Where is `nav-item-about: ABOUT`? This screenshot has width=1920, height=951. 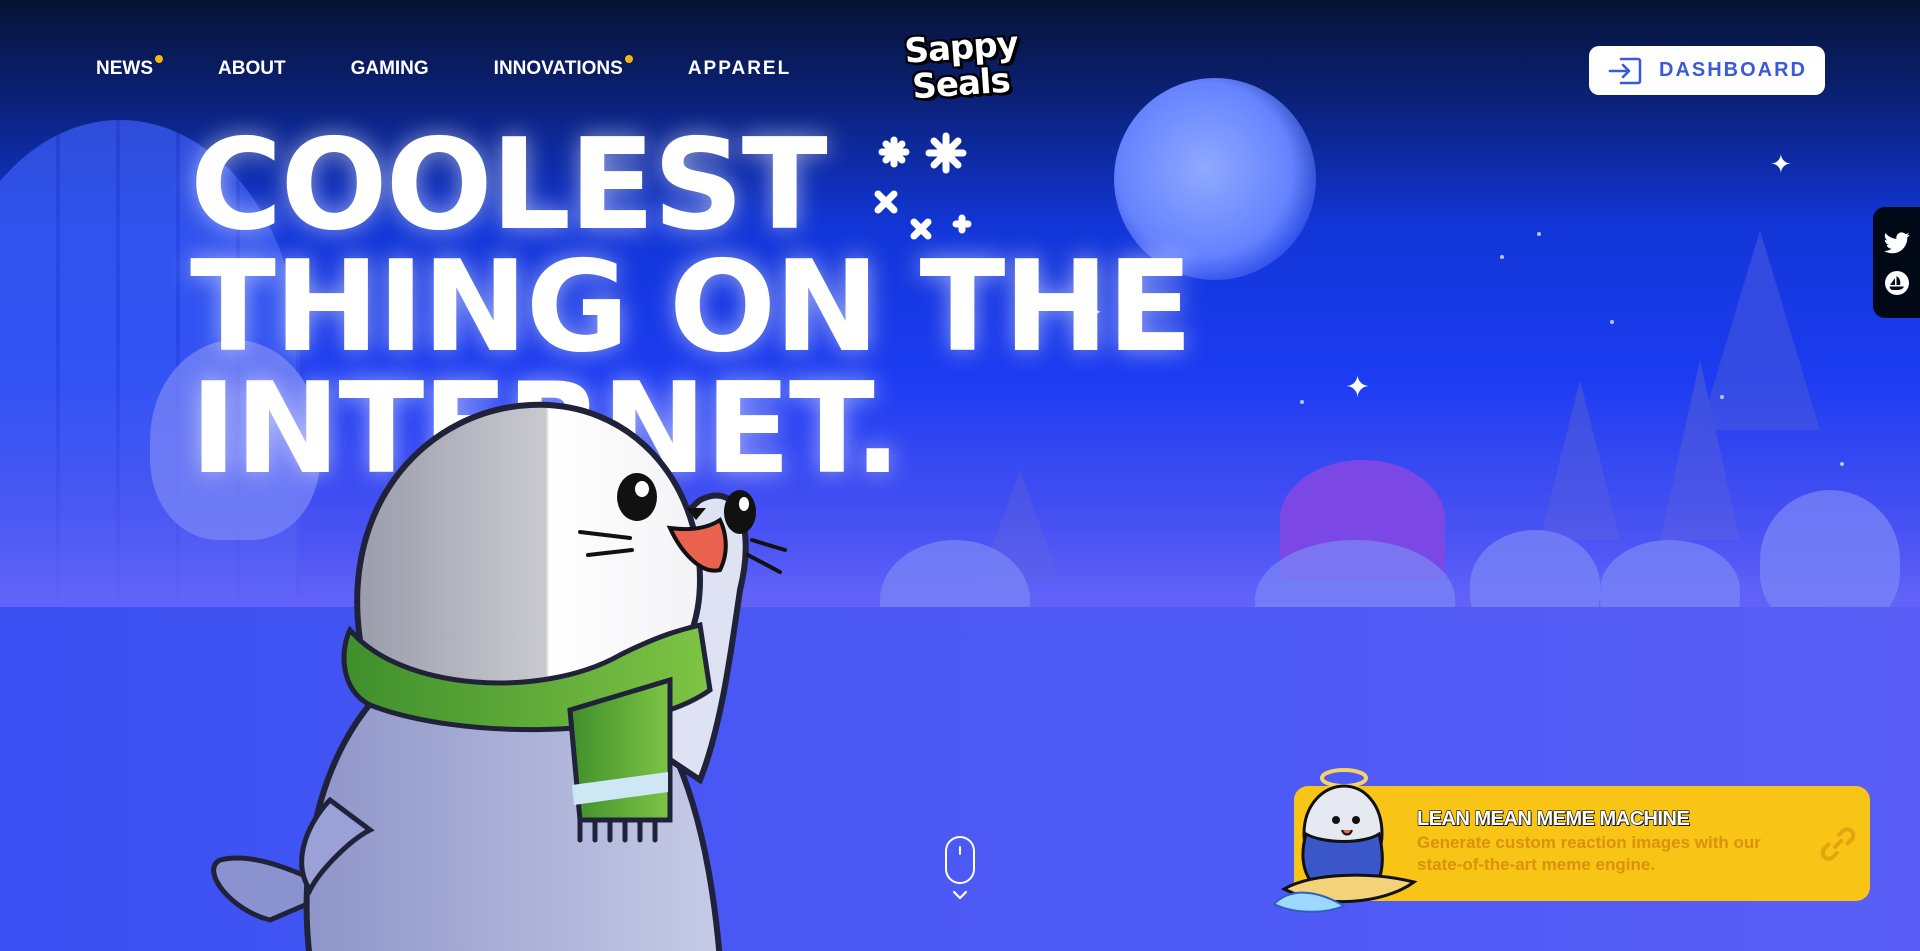 nav-item-about: ABOUT is located at coordinates (252, 69).